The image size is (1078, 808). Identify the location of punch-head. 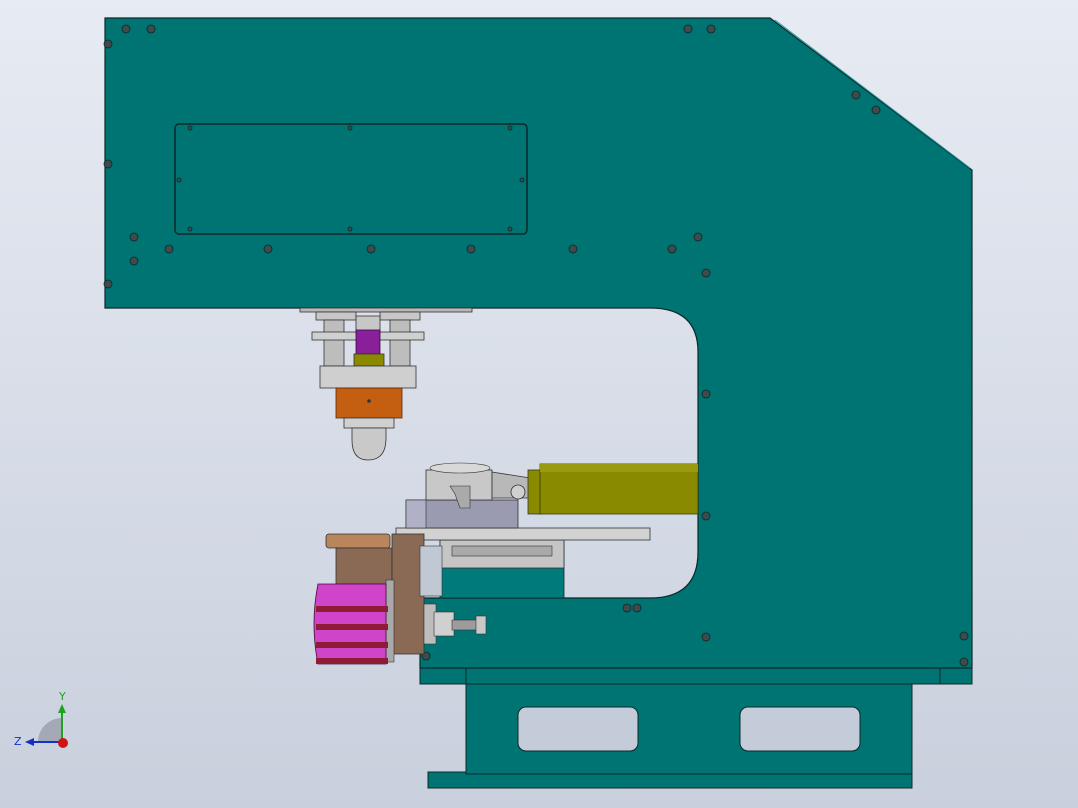
(369, 444).